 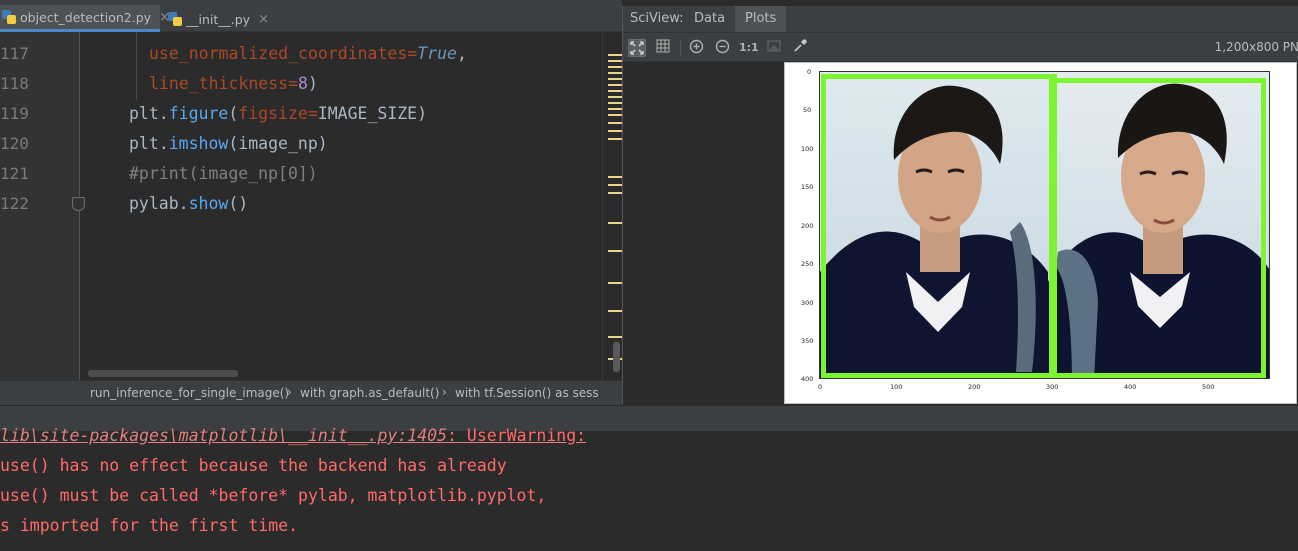 What do you see at coordinates (896, 387) in the screenshot?
I see `x-tick-label: 100` at bounding box center [896, 387].